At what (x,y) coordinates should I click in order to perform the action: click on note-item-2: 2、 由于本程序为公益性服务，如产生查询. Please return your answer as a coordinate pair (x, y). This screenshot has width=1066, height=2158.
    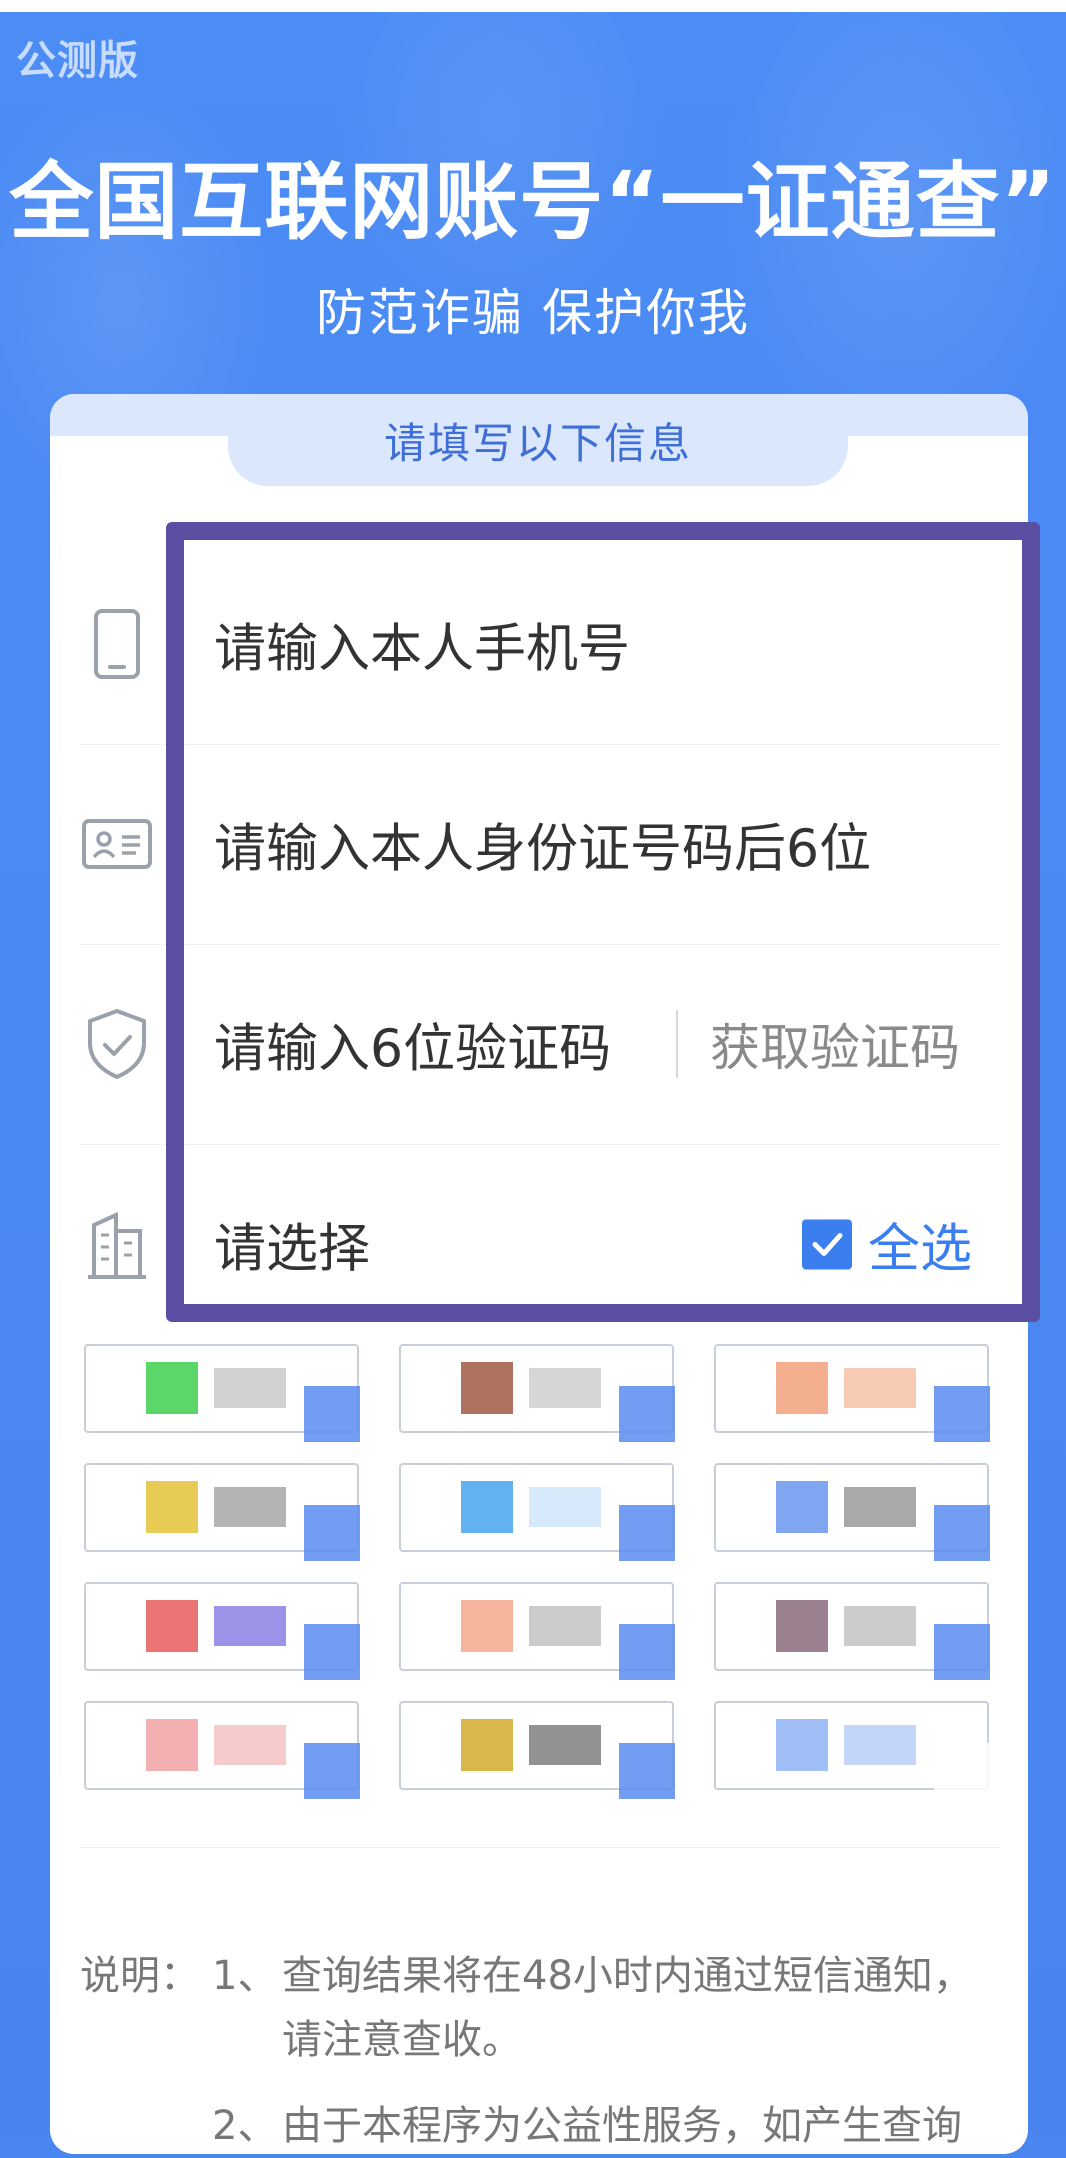
    Looking at the image, I should click on (540, 2126).